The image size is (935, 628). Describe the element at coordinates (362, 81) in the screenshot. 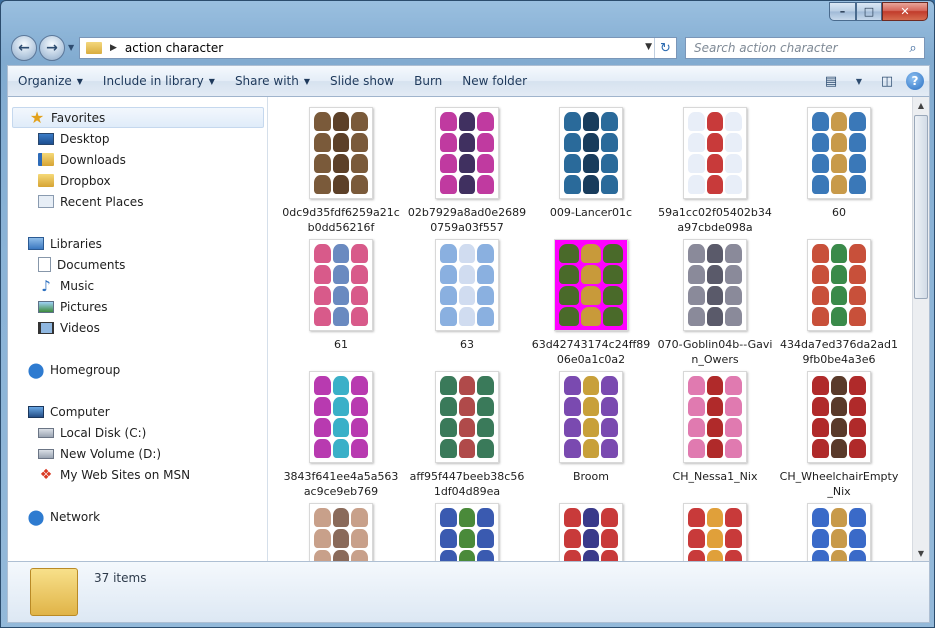

I see `slide-show-button: Slide show` at that location.